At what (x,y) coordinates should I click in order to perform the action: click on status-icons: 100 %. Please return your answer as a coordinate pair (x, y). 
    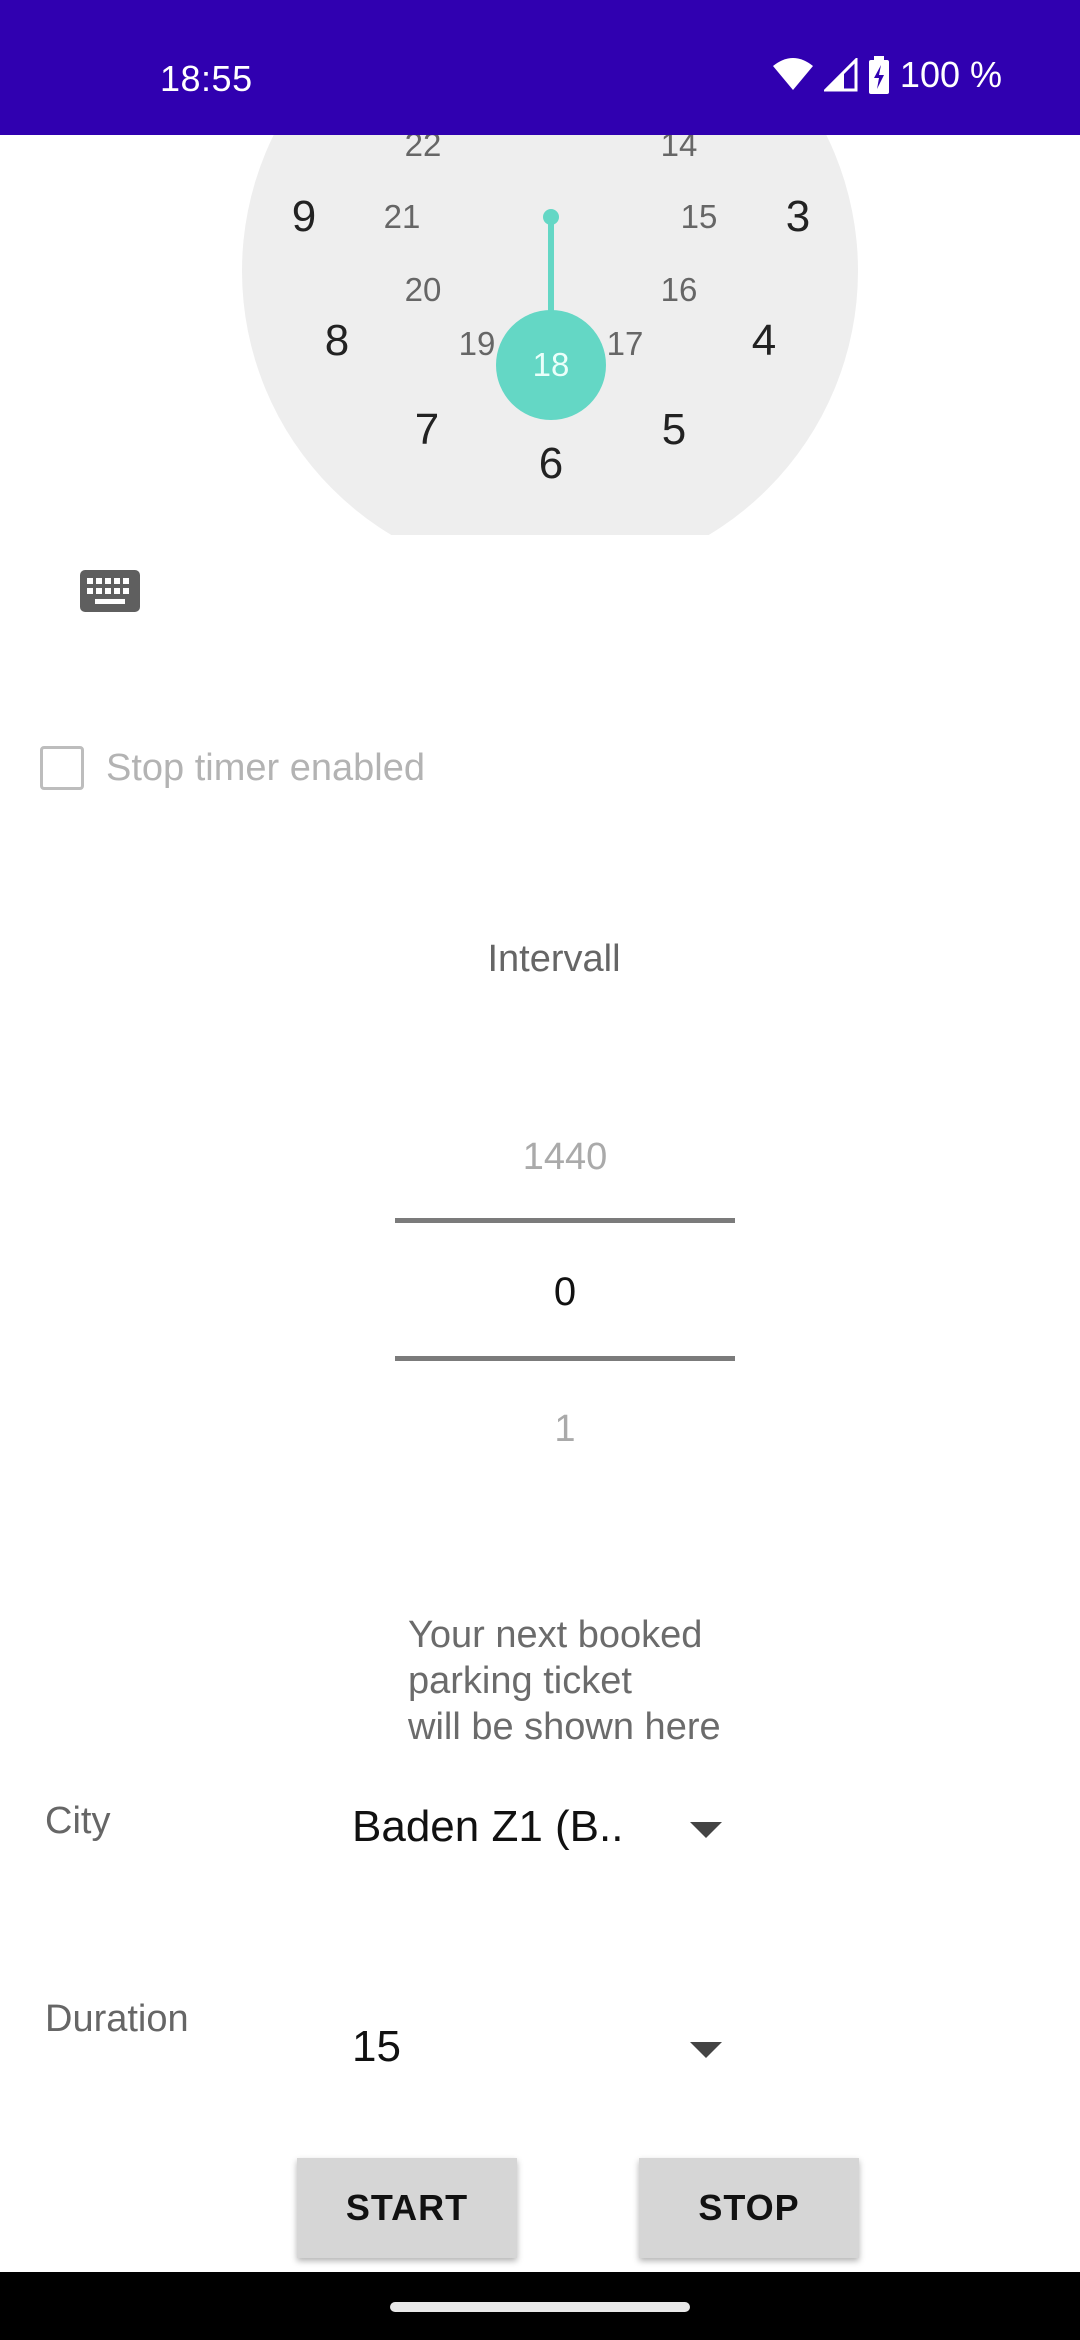
    Looking at the image, I should click on (887, 75).